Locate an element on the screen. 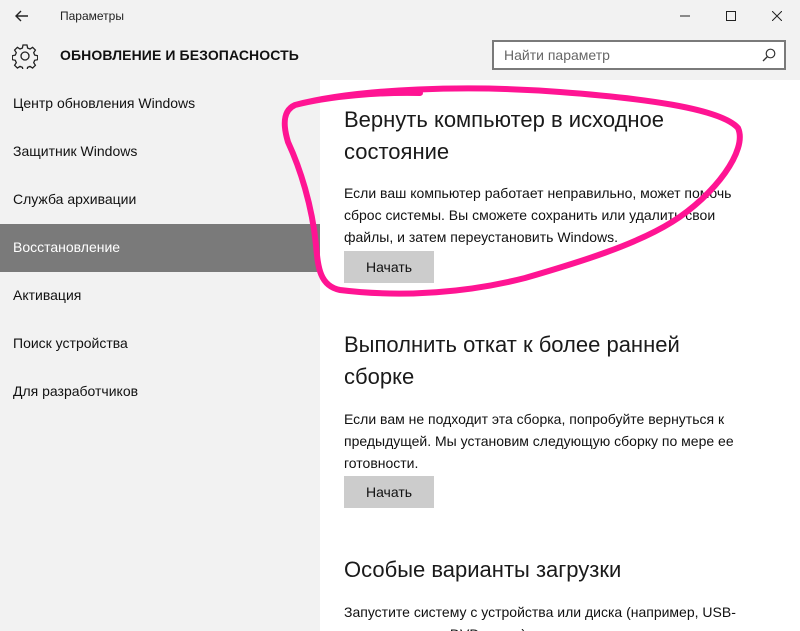  section-title: Вернуть компьютер в исходное состояние is located at coordinates (504, 135).